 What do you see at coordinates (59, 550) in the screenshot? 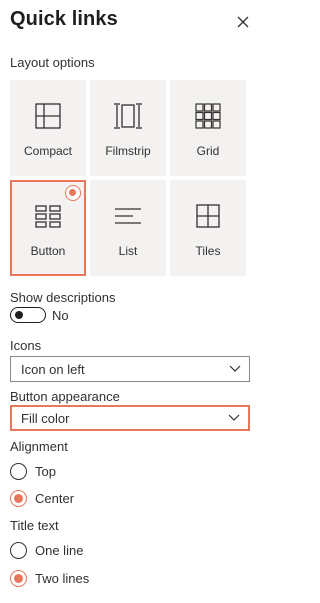
I see `radio-label: One line` at bounding box center [59, 550].